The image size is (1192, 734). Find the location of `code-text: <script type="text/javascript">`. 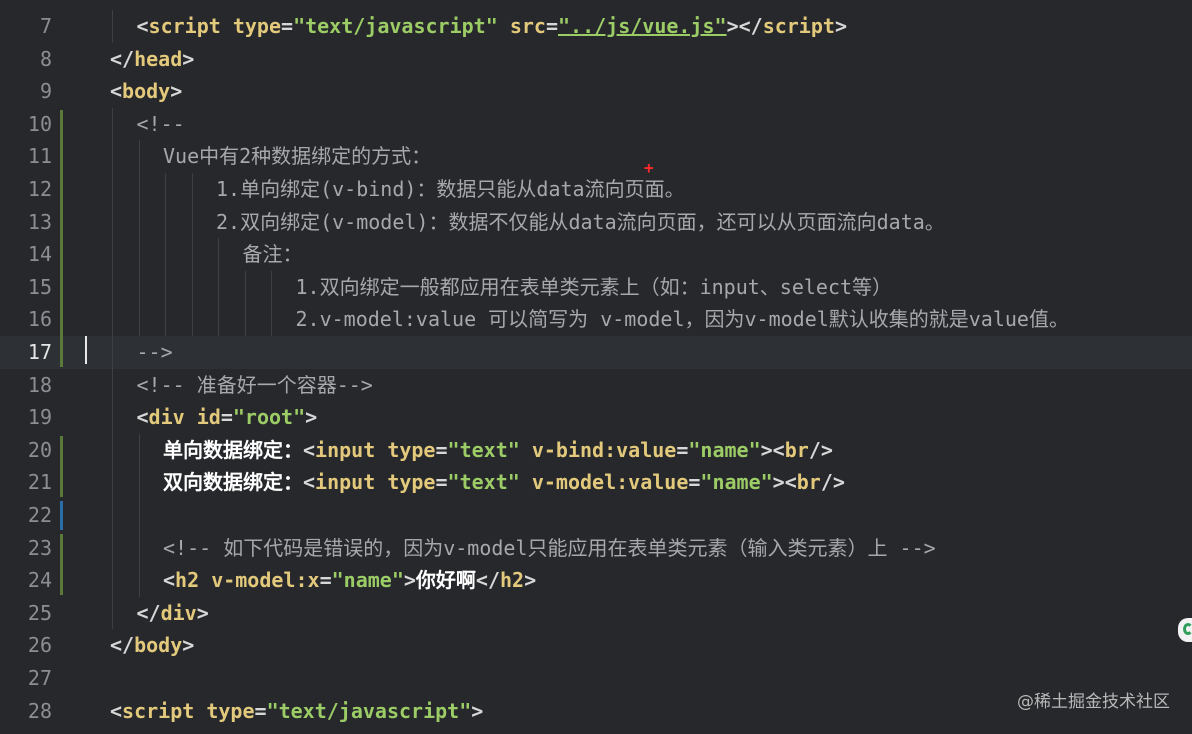

code-text: <script type="text/javascript"> is located at coordinates (296, 711).